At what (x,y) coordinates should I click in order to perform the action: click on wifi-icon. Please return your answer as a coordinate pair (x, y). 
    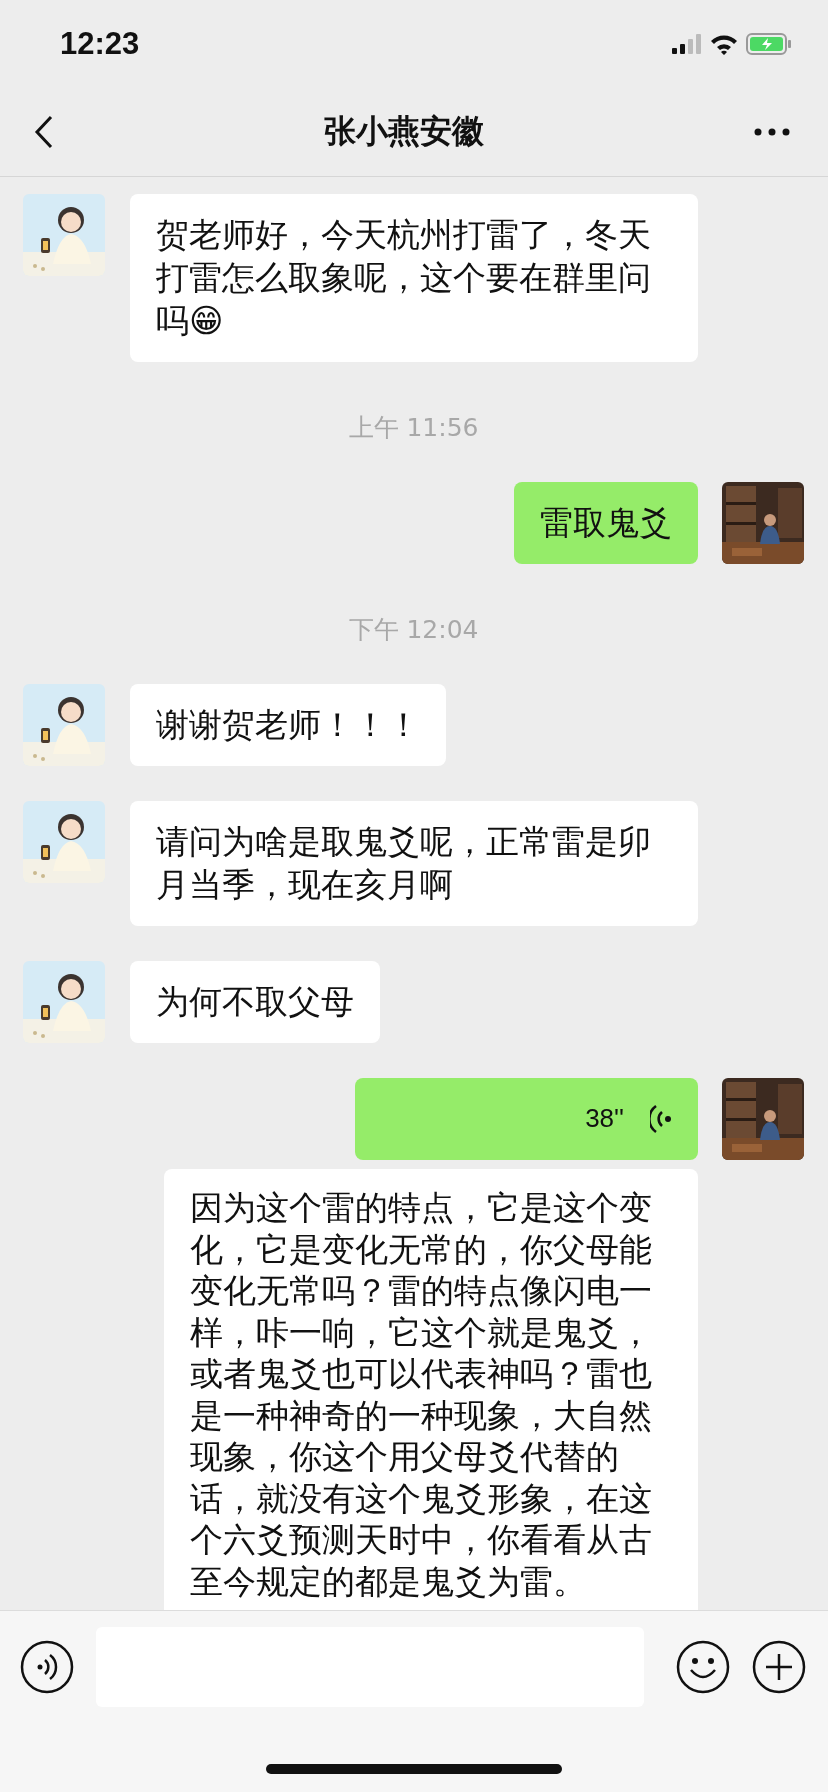
    Looking at the image, I should click on (724, 44).